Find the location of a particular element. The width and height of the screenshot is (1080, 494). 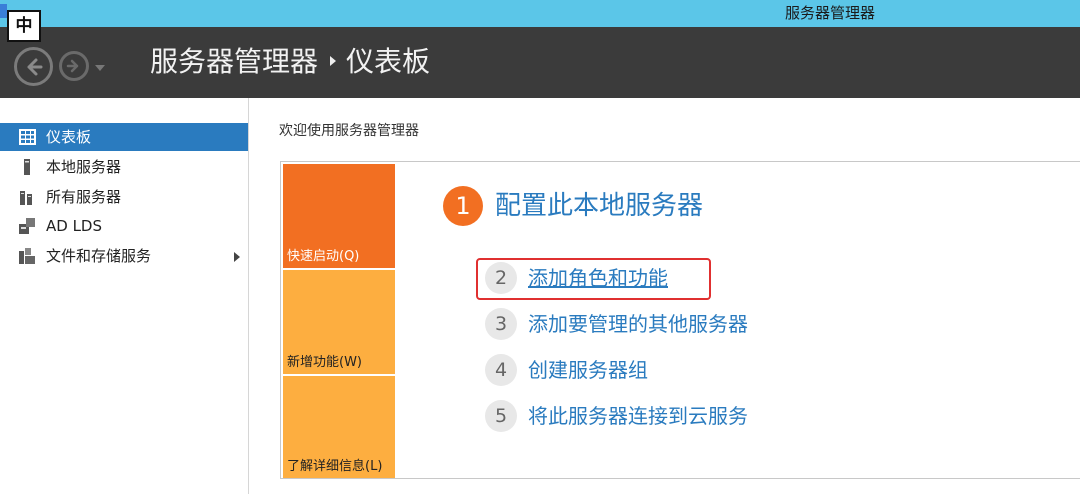

file-storage-icon is located at coordinates (27, 256).